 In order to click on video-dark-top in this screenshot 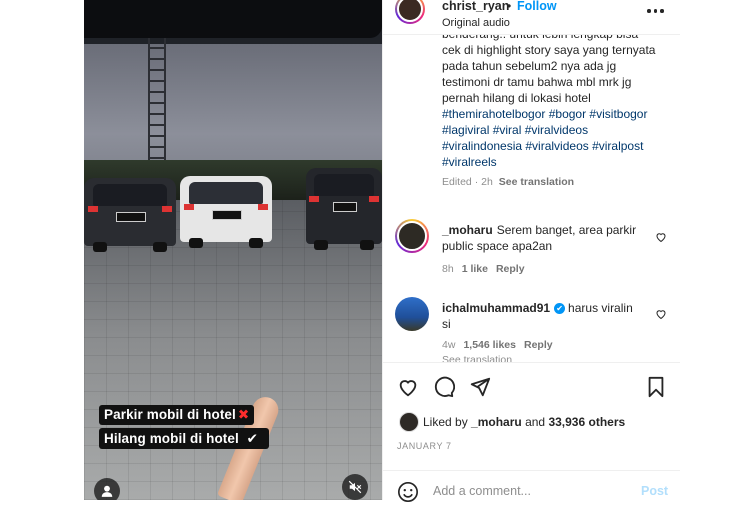, I will do `click(233, 19)`.